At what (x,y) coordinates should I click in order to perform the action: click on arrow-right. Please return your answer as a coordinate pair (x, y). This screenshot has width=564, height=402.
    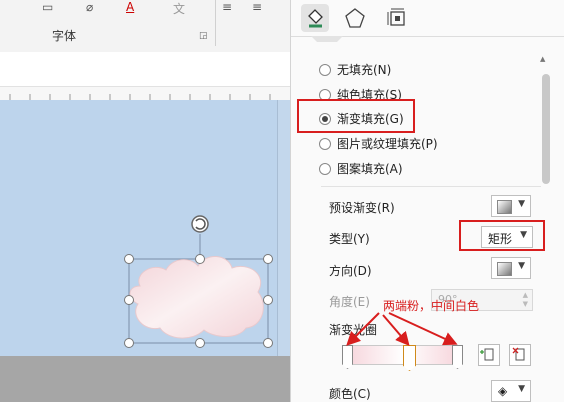
    Looking at the image, I should click on (423, 329).